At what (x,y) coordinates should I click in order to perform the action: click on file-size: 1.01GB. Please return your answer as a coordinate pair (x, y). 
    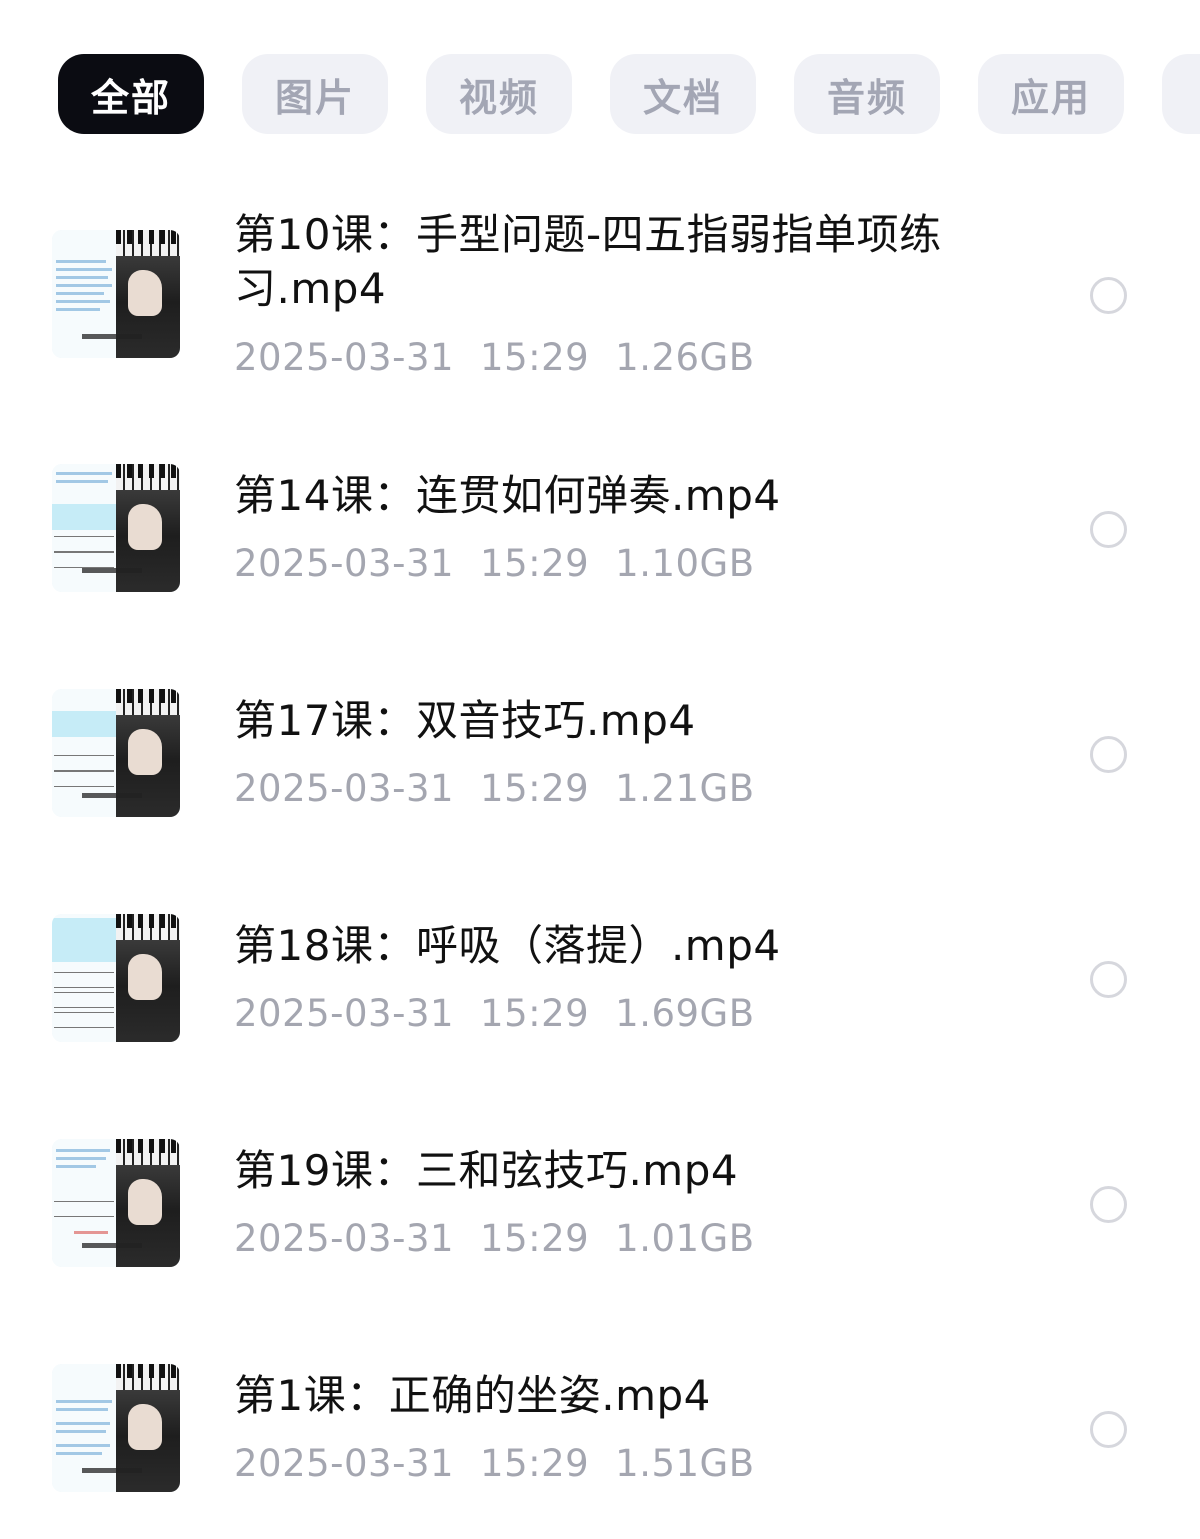
    Looking at the image, I should click on (685, 1238).